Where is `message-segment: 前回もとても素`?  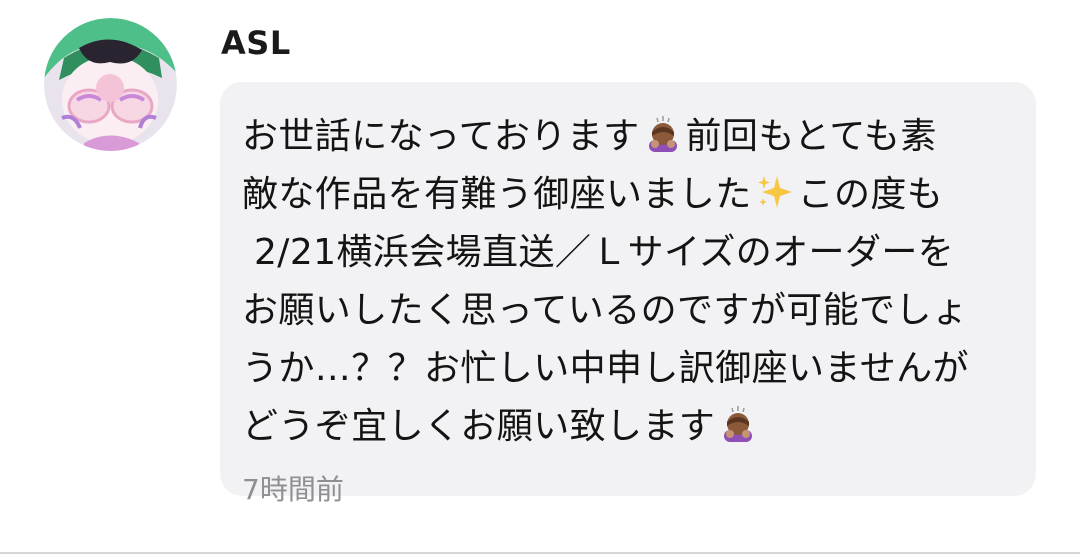 message-segment: 前回もとても素 is located at coordinates (811, 136).